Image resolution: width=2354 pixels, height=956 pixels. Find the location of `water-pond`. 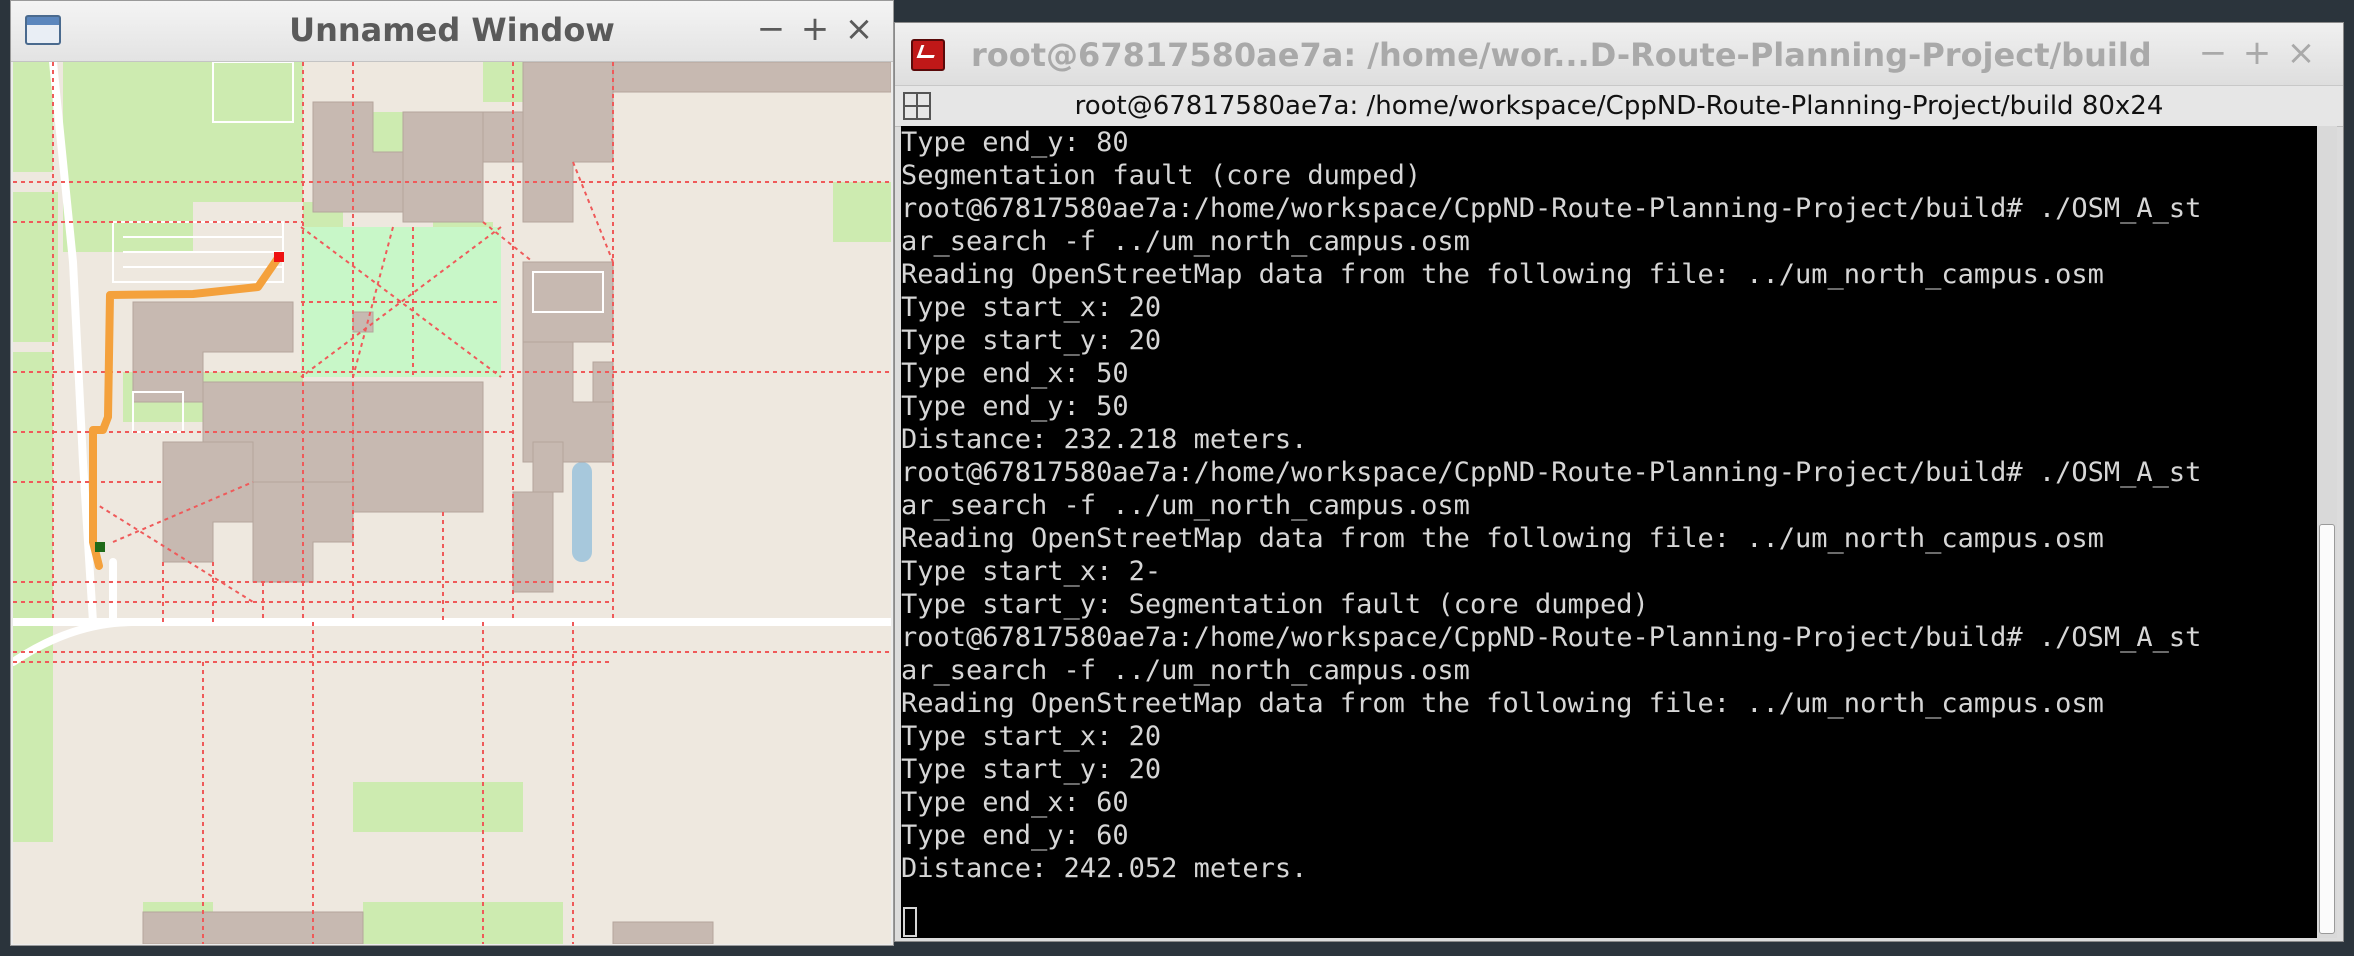

water-pond is located at coordinates (582, 512).